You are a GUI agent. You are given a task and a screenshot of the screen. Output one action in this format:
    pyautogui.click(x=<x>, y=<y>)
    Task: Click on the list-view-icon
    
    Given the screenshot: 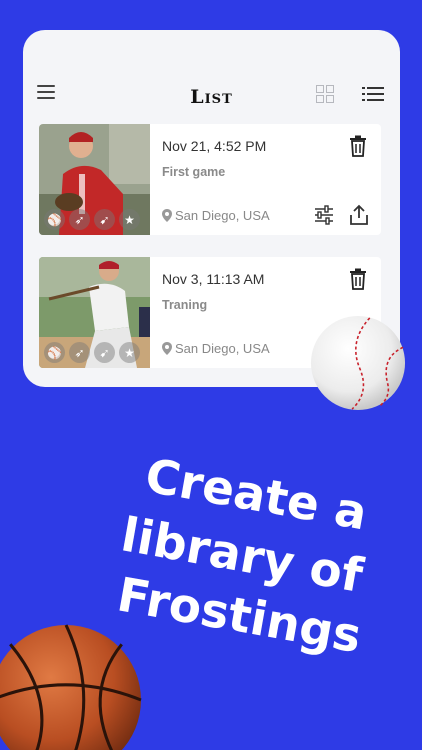 What is the action you would take?
    pyautogui.click(x=373, y=95)
    